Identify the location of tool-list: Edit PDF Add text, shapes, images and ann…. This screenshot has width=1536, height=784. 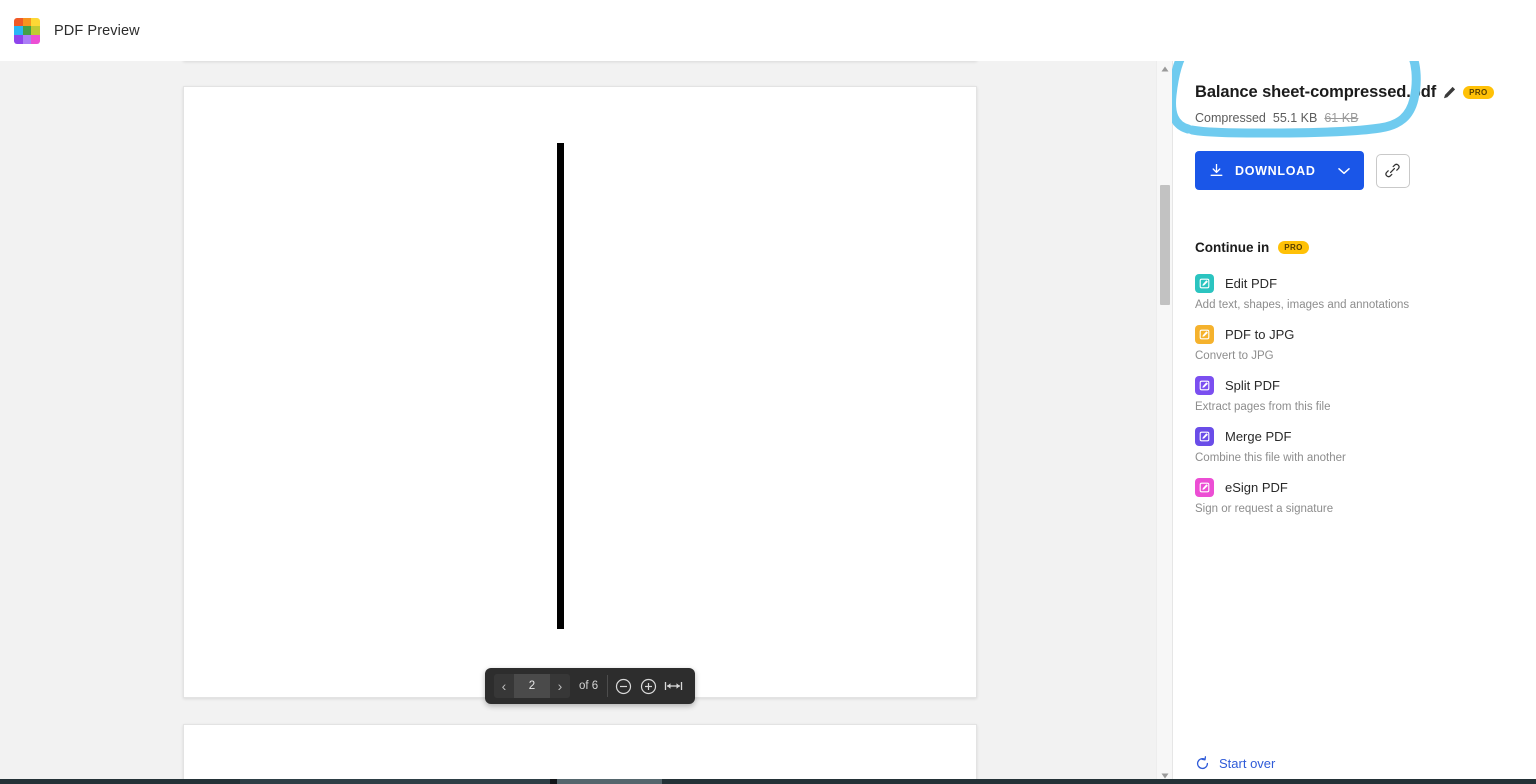
(1353, 394).